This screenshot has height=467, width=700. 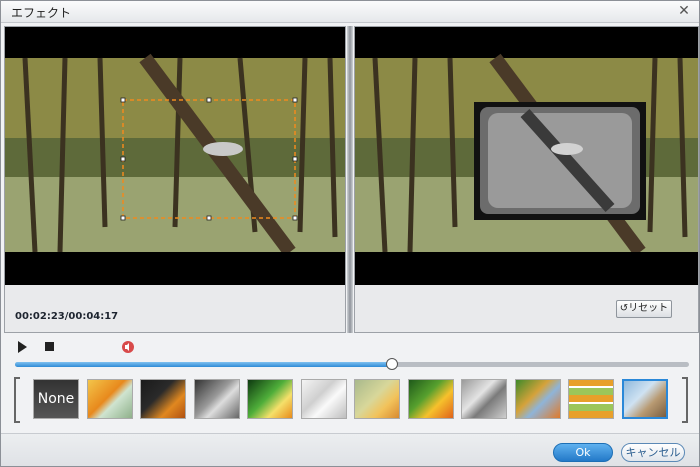 I want to click on timecode: 00:02:23/00:04:17, so click(x=67, y=316).